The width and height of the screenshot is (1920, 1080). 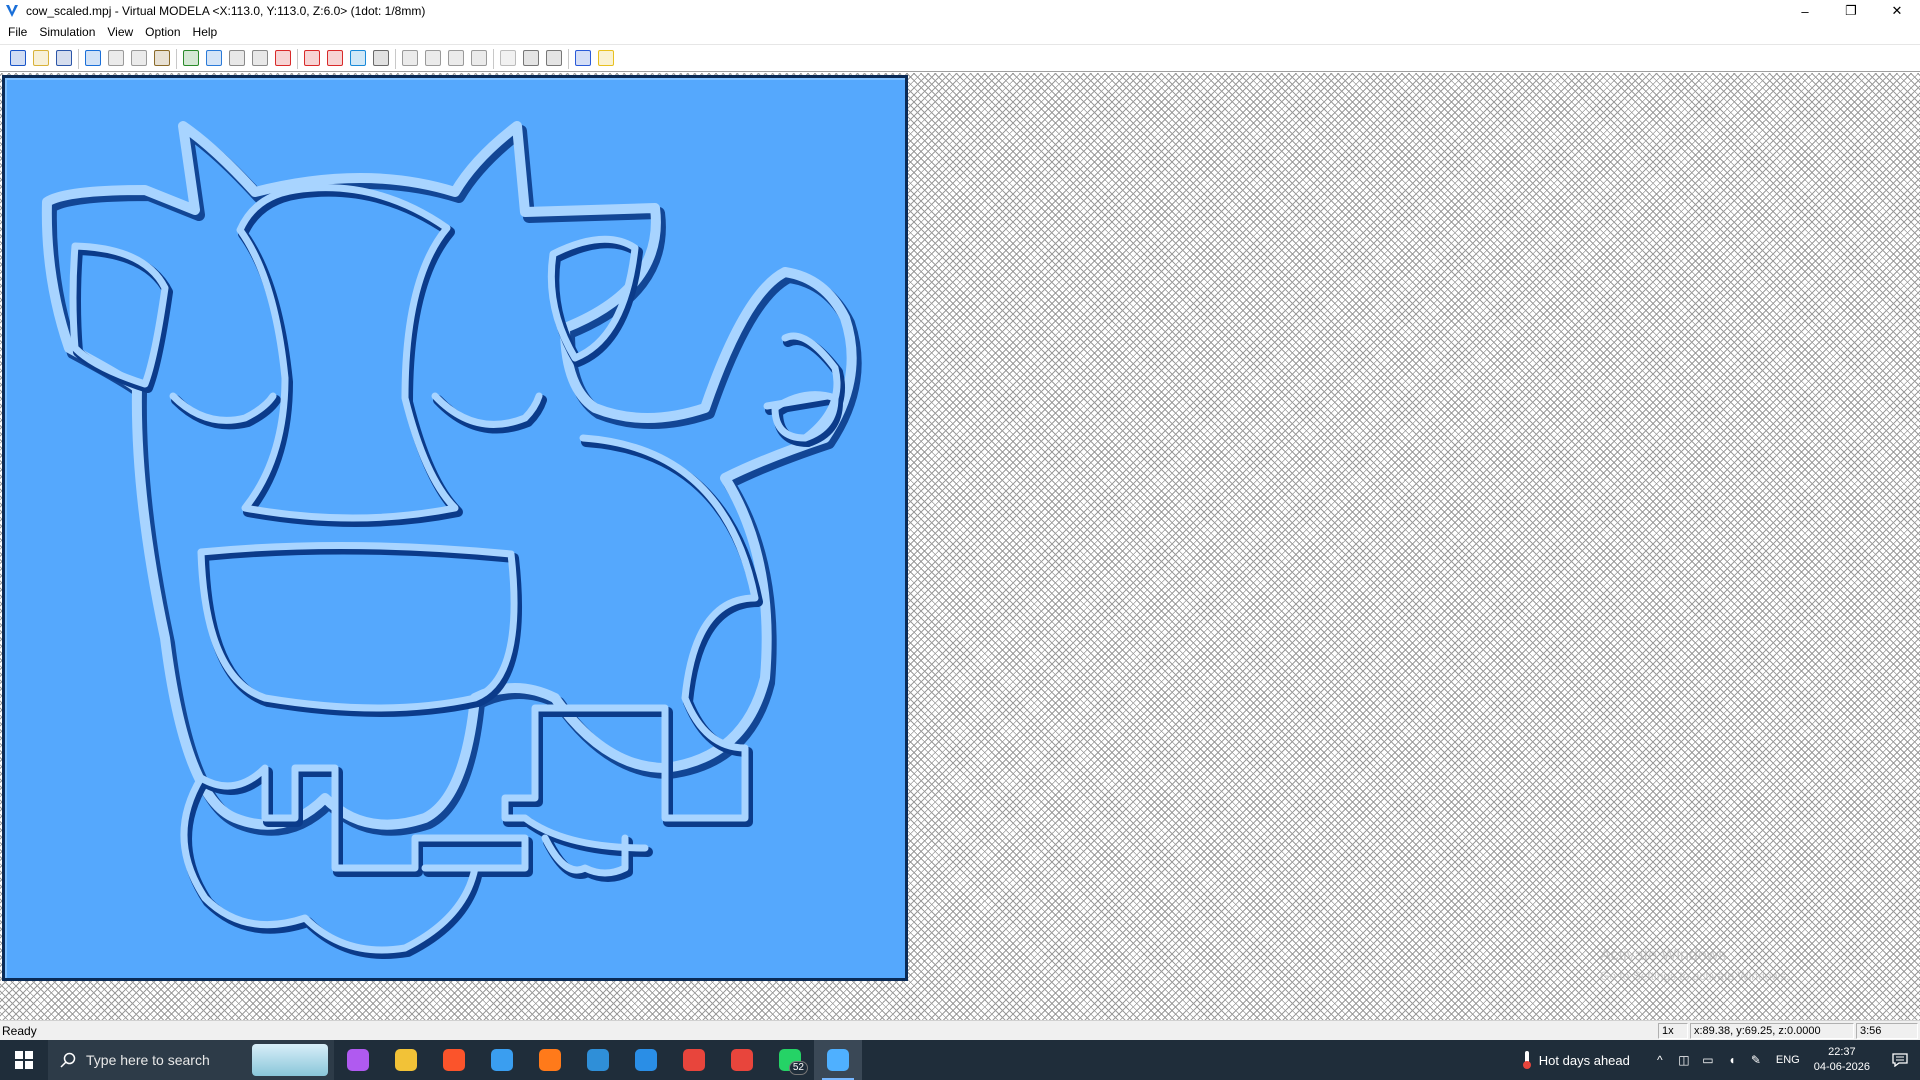 I want to click on taskbar-app-chrome, so click(x=694, y=1060).